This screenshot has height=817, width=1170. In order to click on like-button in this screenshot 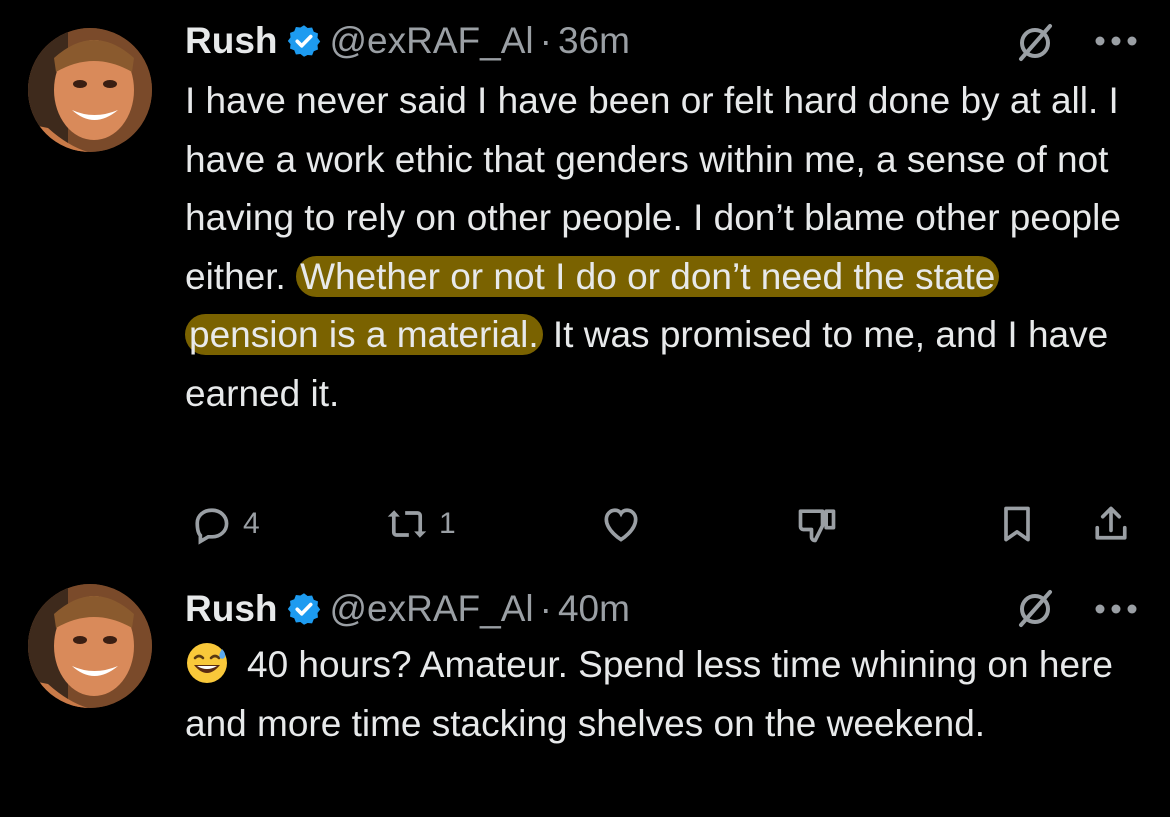, I will do `click(621, 524)`.